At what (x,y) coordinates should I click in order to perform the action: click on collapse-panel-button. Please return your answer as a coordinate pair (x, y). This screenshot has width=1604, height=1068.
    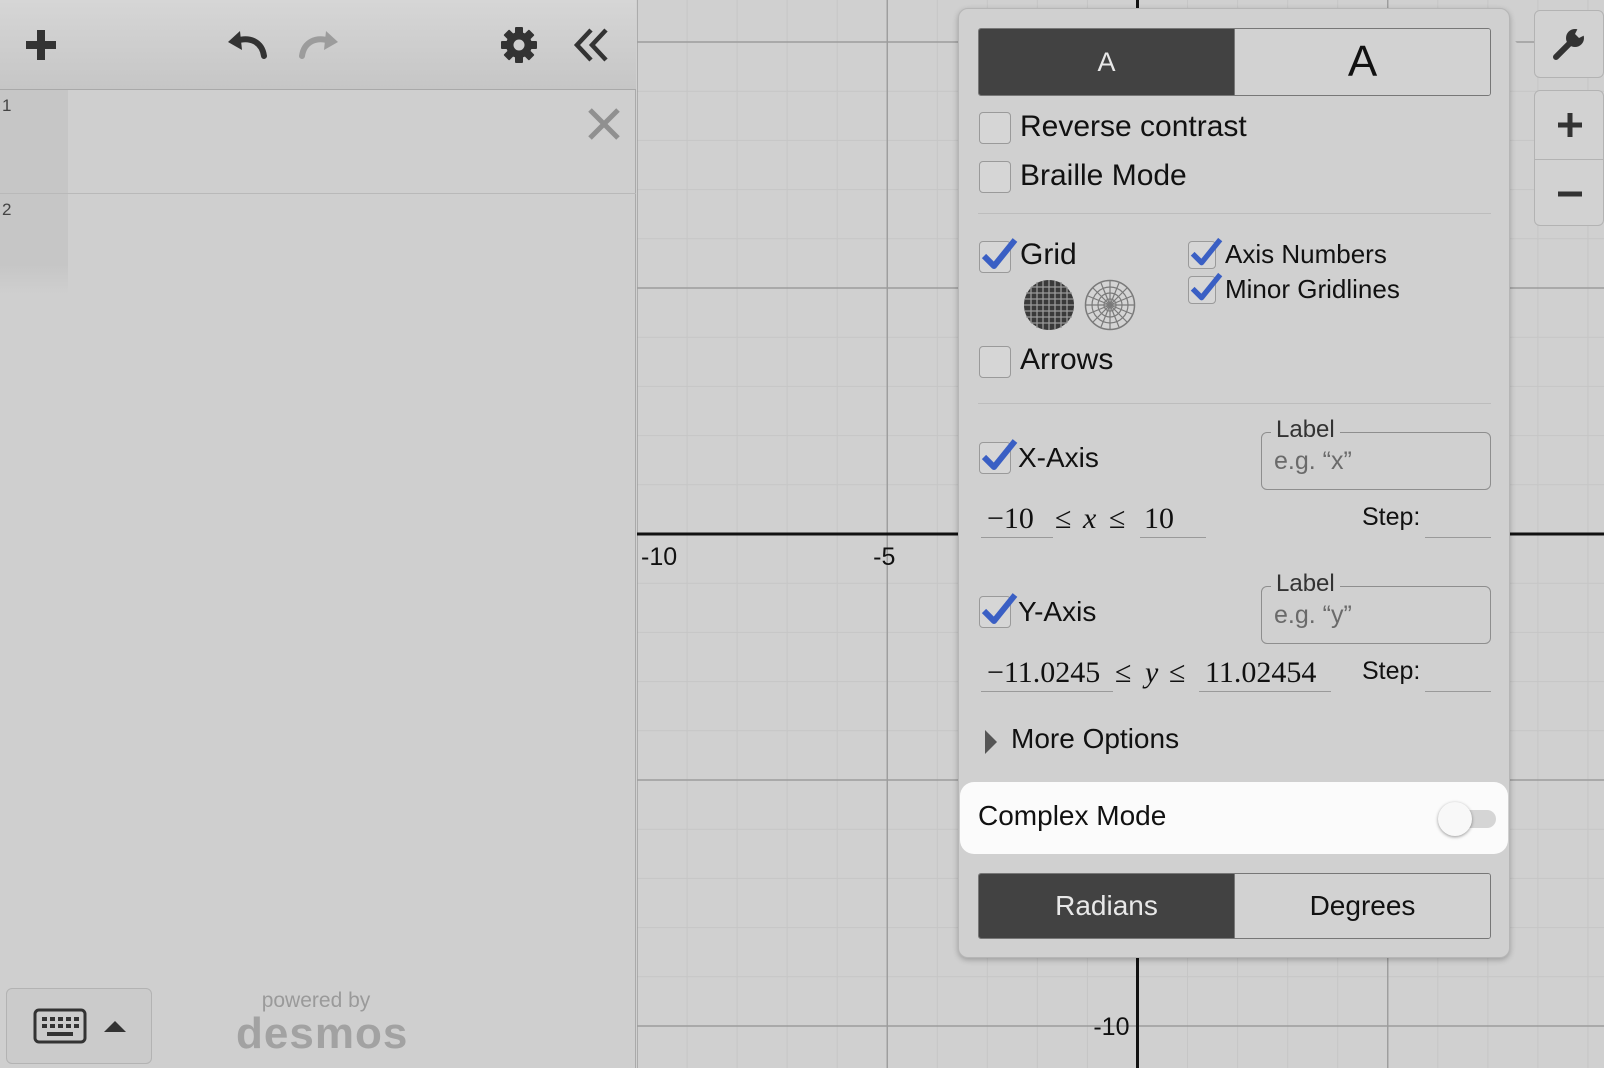
    Looking at the image, I should click on (591, 45).